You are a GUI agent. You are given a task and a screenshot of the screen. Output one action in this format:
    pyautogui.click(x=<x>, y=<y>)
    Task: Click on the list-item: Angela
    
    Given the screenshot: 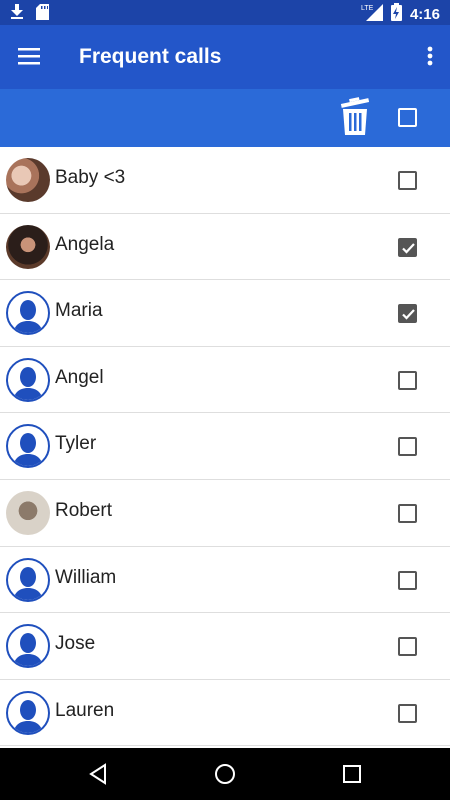 What is the action you would take?
    pyautogui.click(x=225, y=247)
    